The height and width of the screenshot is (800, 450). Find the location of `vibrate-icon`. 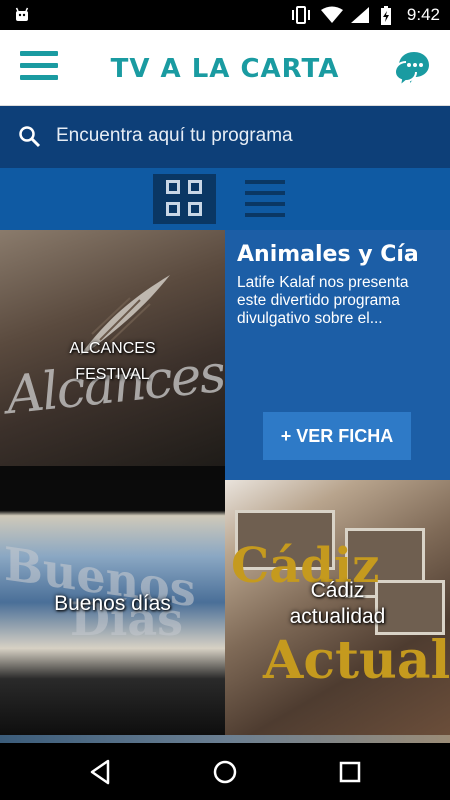

vibrate-icon is located at coordinates (301, 15).